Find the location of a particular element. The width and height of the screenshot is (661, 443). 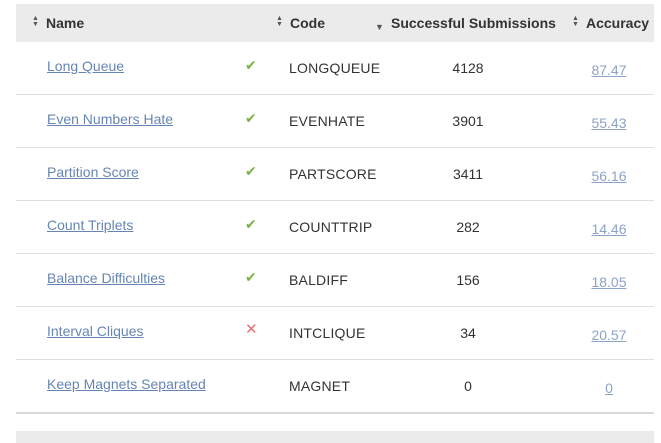

problem-name-link: Long Queue is located at coordinates (85, 66).